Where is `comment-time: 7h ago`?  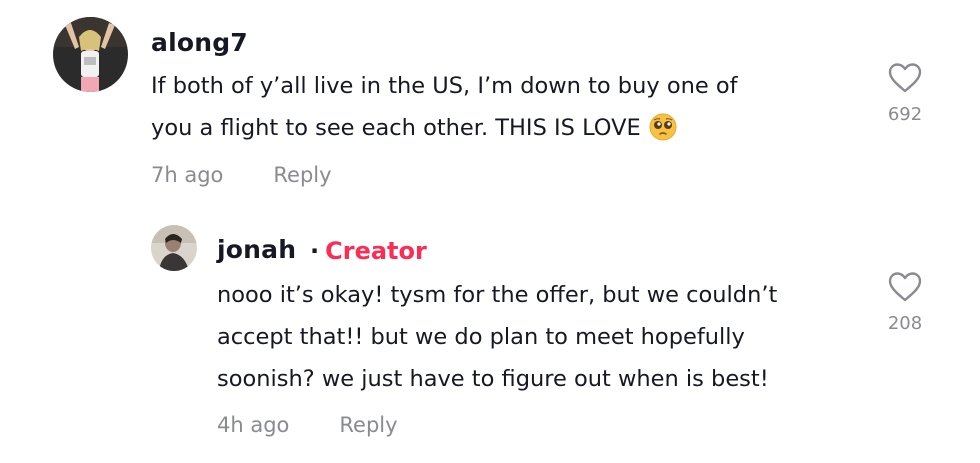 comment-time: 7h ago is located at coordinates (187, 175).